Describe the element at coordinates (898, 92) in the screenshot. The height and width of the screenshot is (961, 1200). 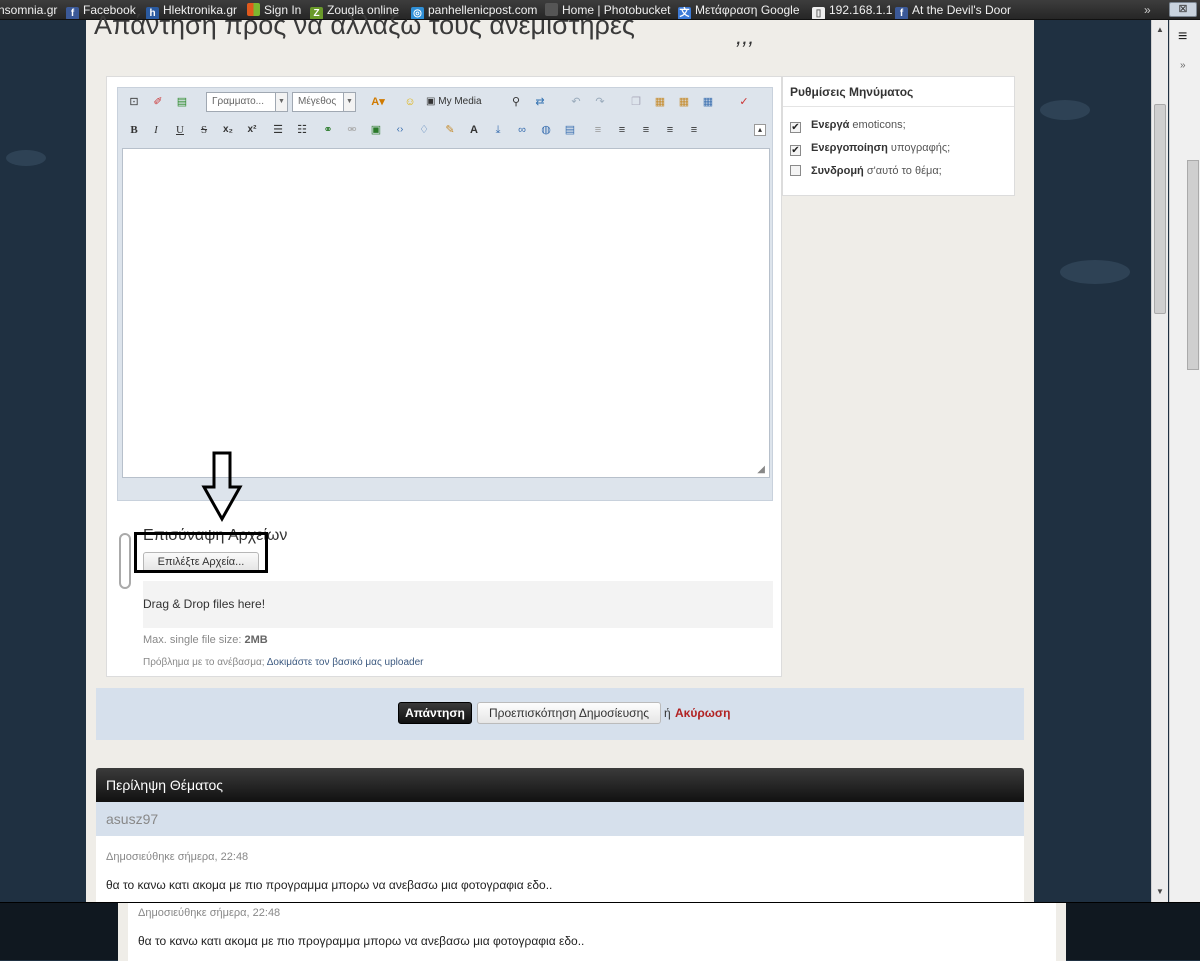
I see `options-title: Ρυθμίσεις Μηνύματος` at that location.